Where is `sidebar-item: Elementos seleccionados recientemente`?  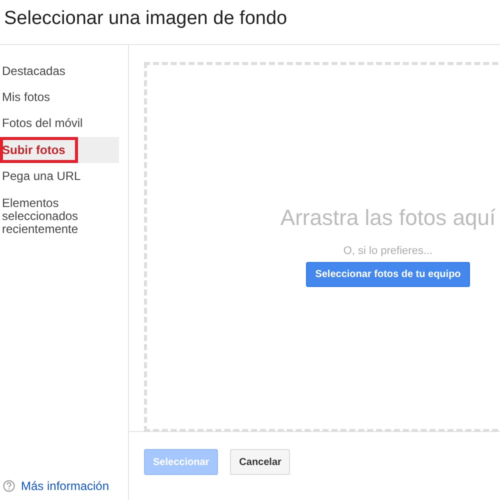
sidebar-item: Elementos seleccionados recientemente is located at coordinates (59, 213).